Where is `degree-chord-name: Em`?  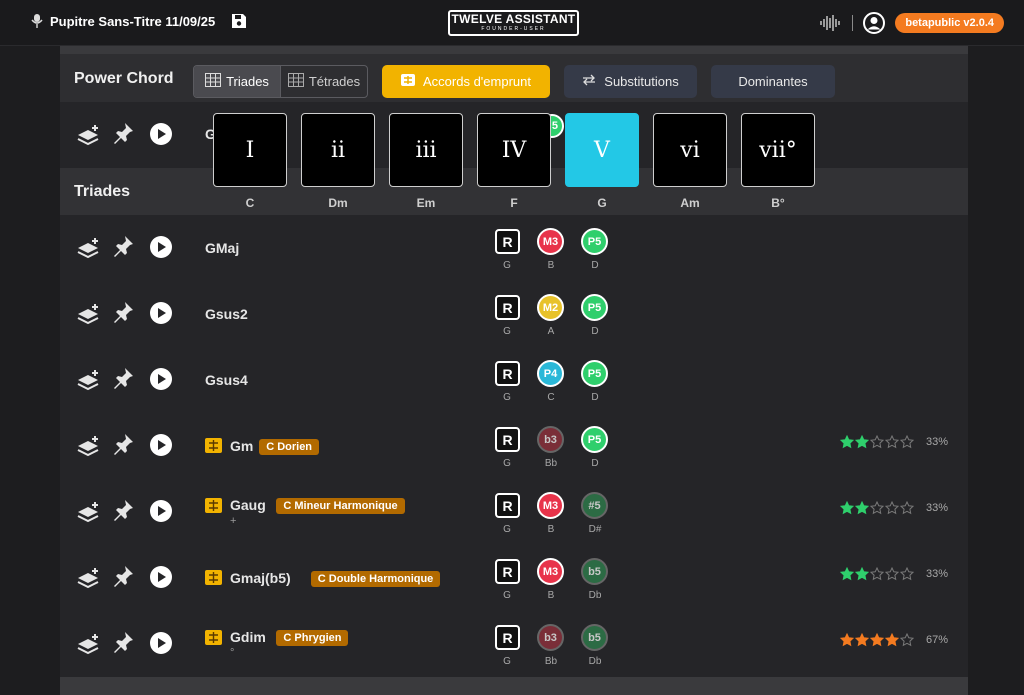
degree-chord-name: Em is located at coordinates (426, 203).